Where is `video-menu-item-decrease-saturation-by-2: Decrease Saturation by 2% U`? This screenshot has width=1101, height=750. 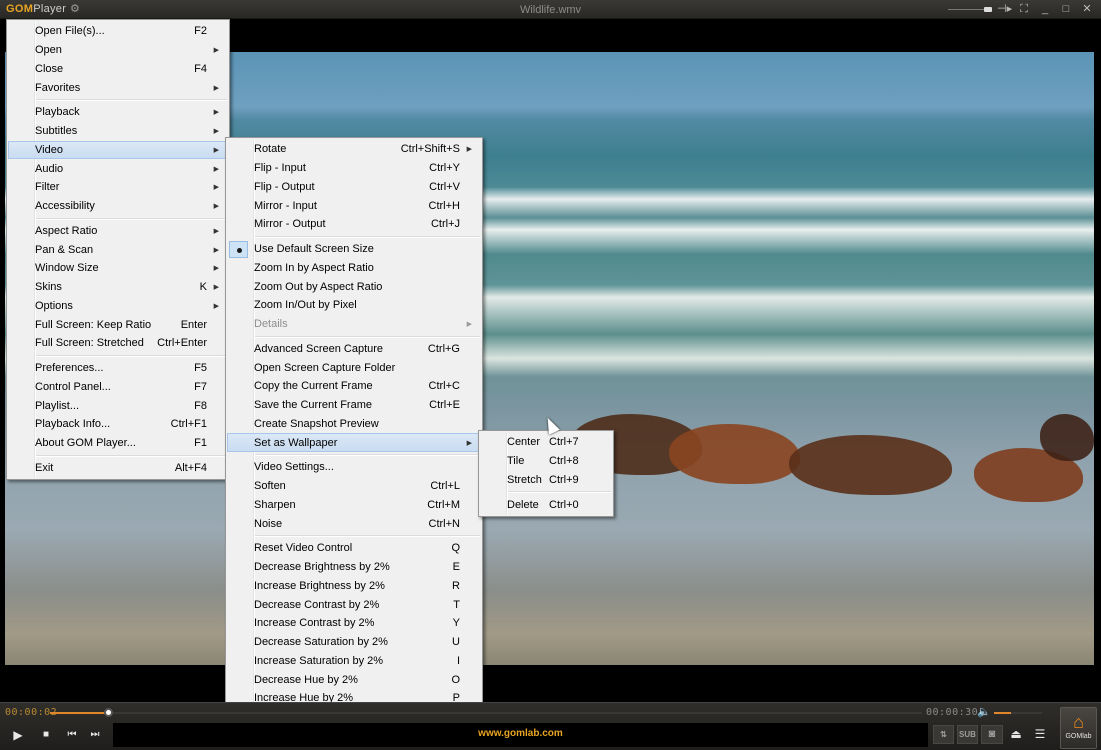
video-menu-item-decrease-saturation-by-2: Decrease Saturation by 2% U is located at coordinates (354, 642).